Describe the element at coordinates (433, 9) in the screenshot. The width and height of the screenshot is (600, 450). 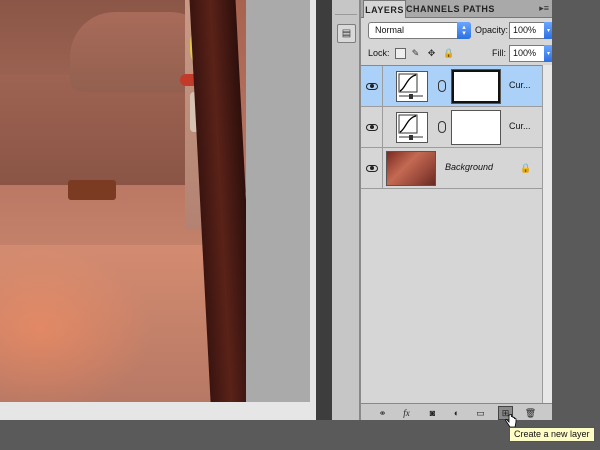
I see `tab-channels: CHANNELS` at that location.